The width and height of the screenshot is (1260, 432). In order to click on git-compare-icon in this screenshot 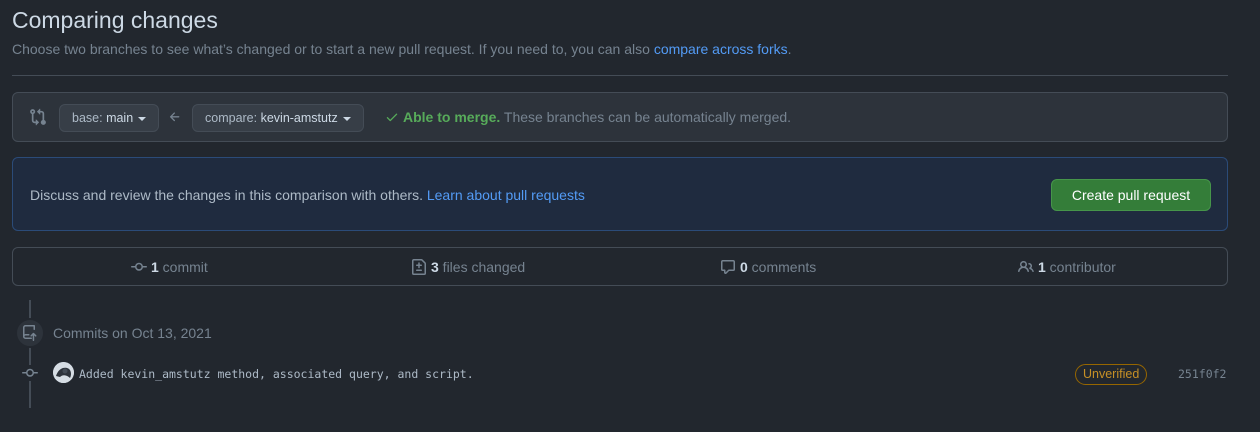, I will do `click(38, 117)`.